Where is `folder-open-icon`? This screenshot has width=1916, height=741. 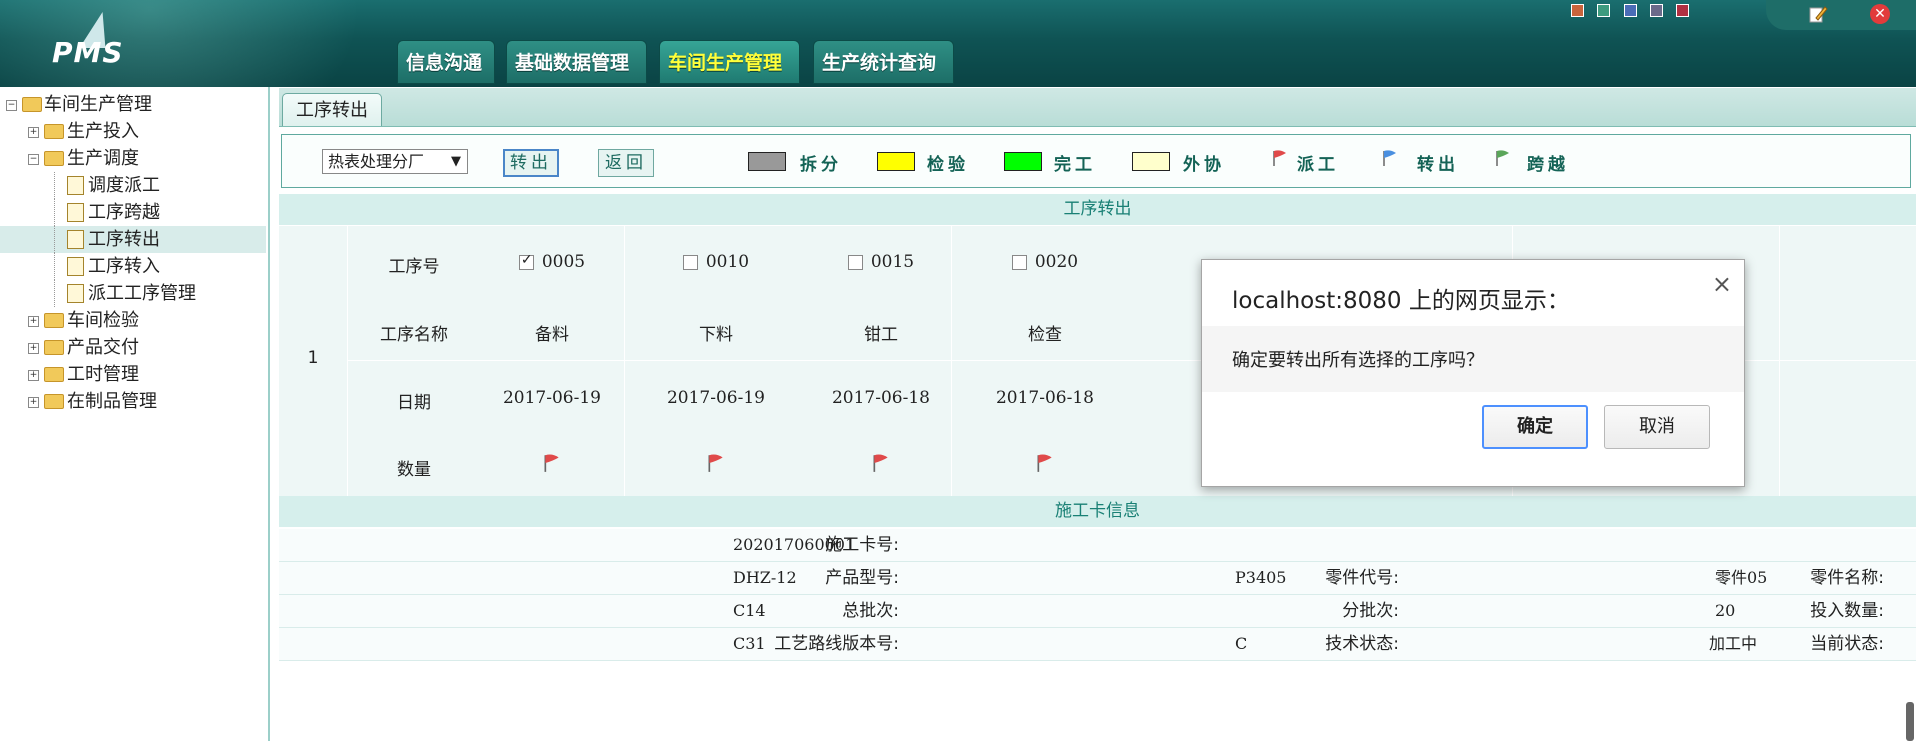 folder-open-icon is located at coordinates (32, 104).